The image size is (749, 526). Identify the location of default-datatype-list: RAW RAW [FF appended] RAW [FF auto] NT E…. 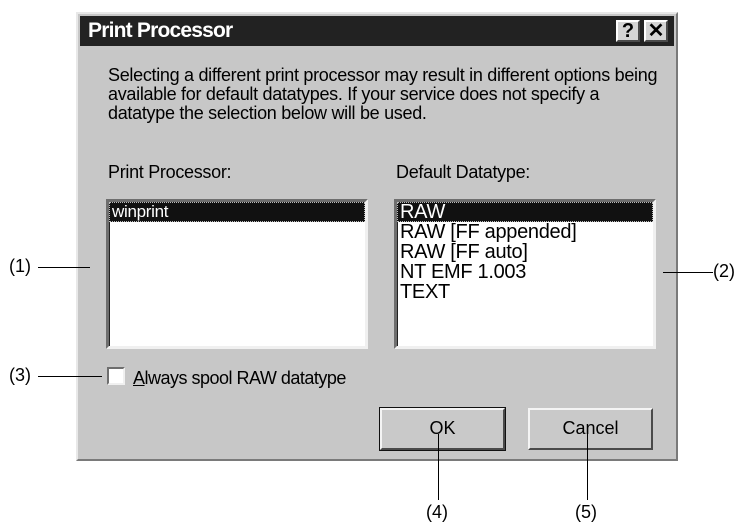
(525, 274).